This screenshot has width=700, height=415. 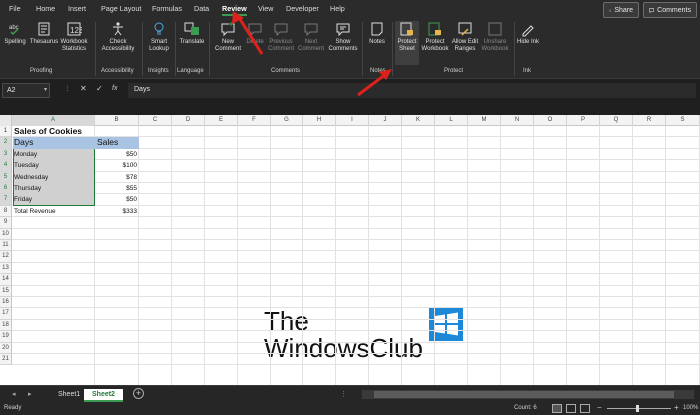 What do you see at coordinates (583, 120) in the screenshot?
I see `column-header: P` at bounding box center [583, 120].